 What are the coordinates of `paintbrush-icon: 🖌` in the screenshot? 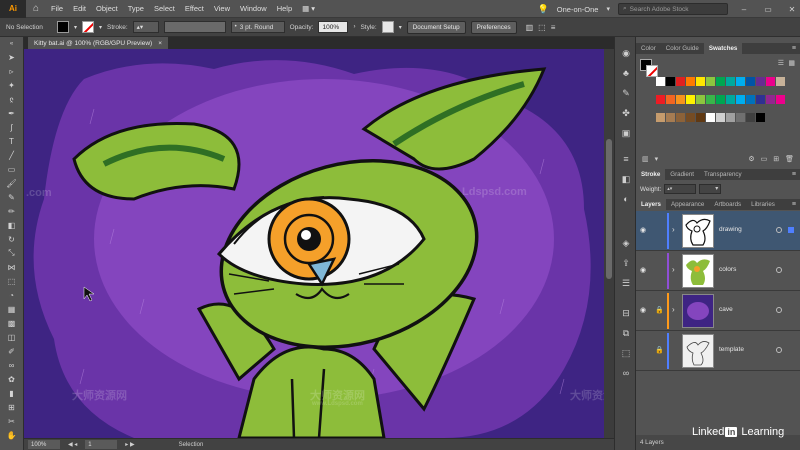 It's located at (11, 183).